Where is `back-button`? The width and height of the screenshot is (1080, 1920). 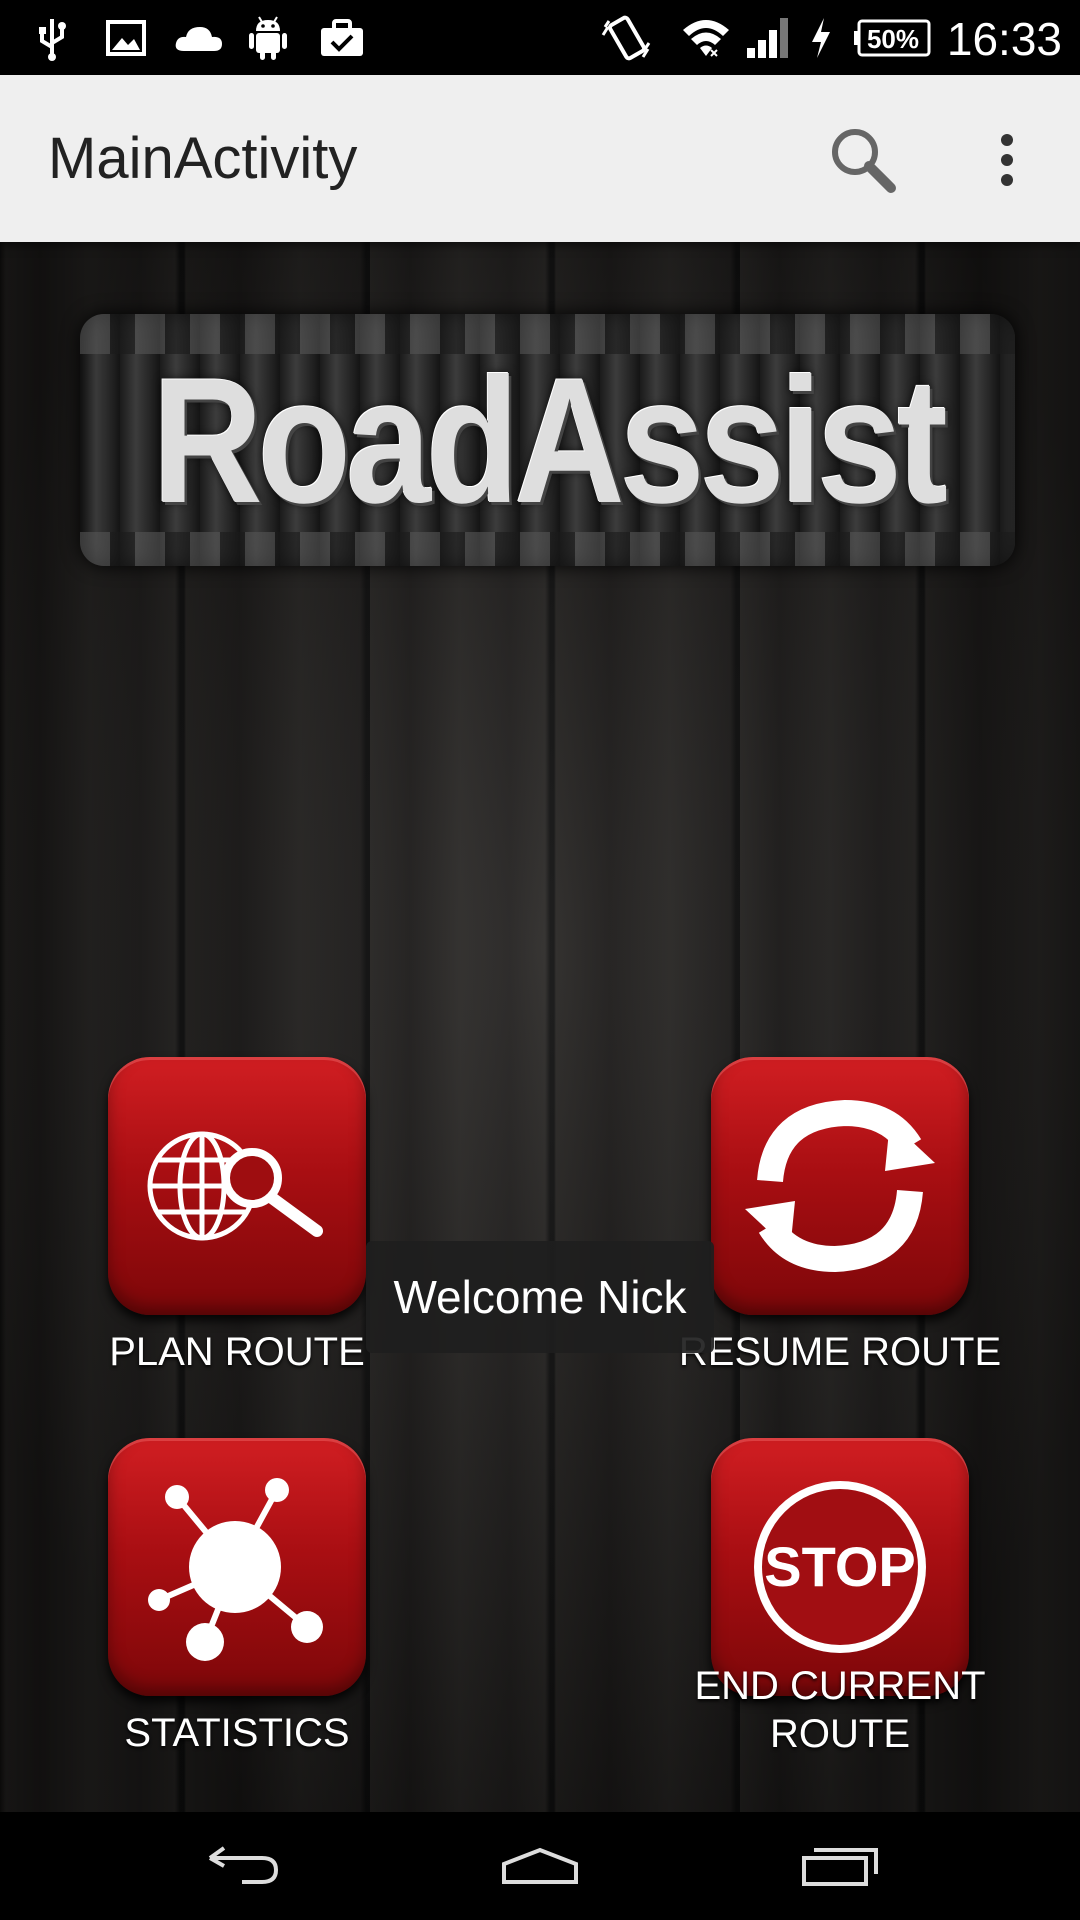 back-button is located at coordinates (242, 1866).